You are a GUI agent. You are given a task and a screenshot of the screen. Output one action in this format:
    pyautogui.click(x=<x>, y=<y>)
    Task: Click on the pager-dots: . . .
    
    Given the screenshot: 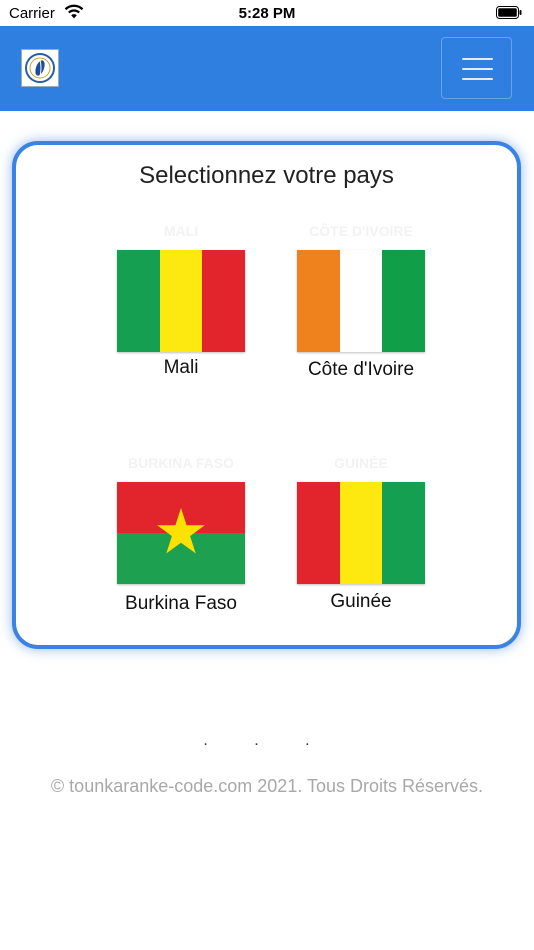 What is the action you would take?
    pyautogui.click(x=267, y=740)
    